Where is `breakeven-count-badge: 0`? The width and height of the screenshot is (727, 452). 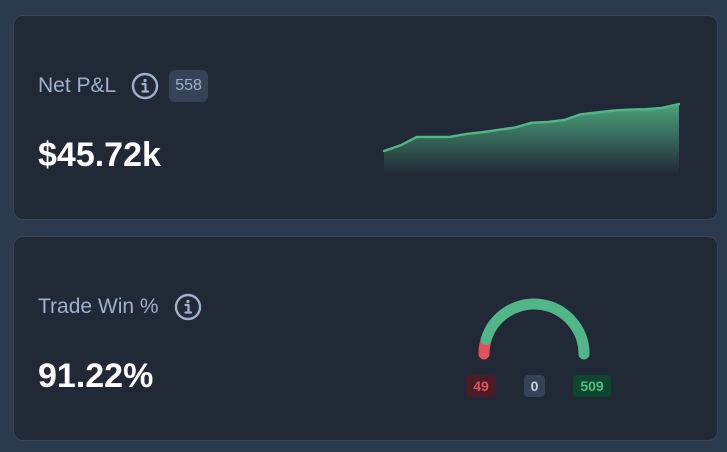 breakeven-count-badge: 0 is located at coordinates (534, 386).